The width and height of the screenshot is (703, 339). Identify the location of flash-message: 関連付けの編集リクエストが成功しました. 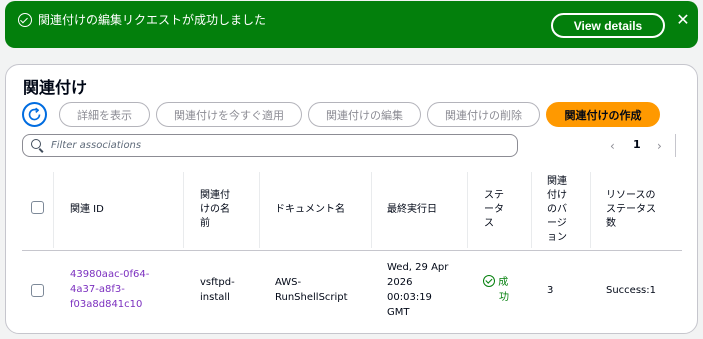
(152, 20).